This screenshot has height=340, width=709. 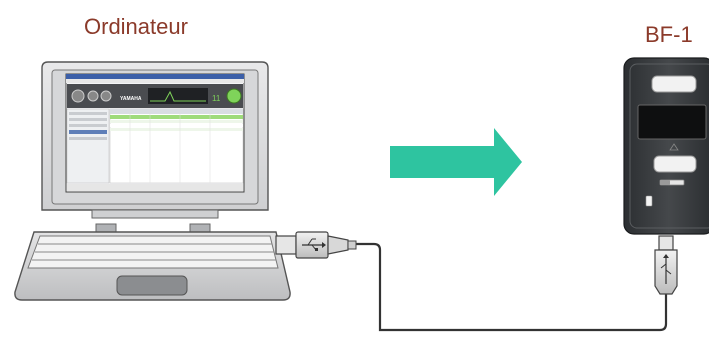 I want to click on bf1-device, so click(x=666, y=146).